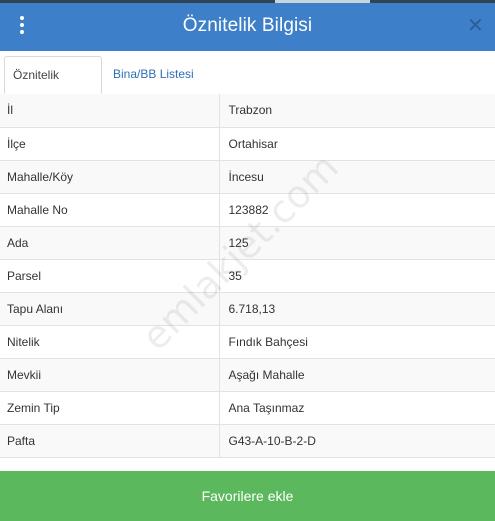  I want to click on table-row: Zemin Tip Ana Taşınmaz, so click(247, 408).